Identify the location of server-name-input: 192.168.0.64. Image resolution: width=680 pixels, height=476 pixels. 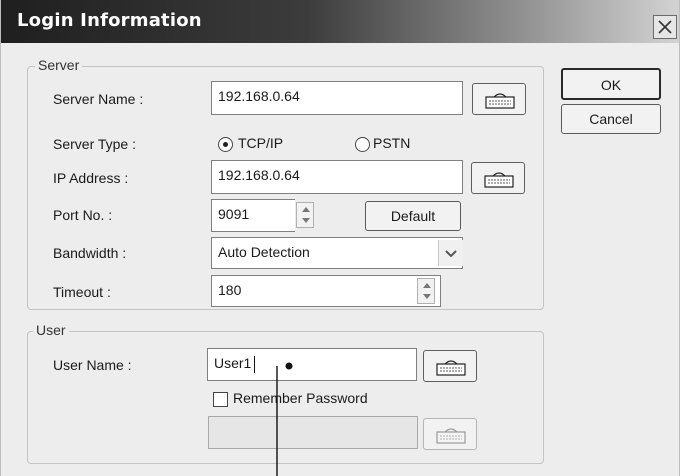
(337, 98).